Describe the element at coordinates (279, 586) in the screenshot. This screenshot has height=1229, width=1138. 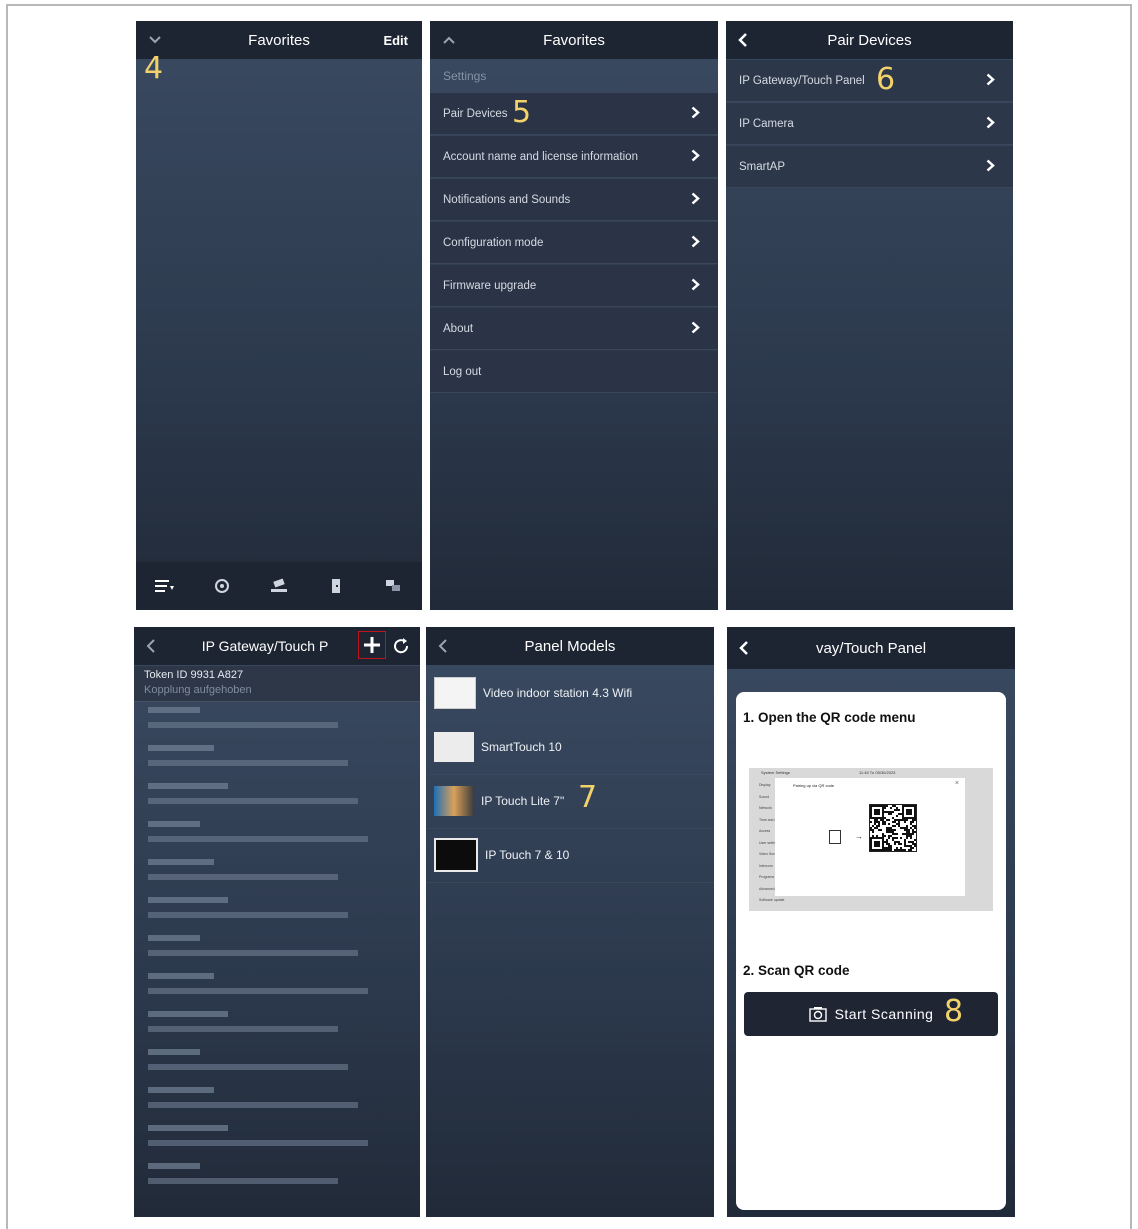
I see `camera-tab-icon` at that location.